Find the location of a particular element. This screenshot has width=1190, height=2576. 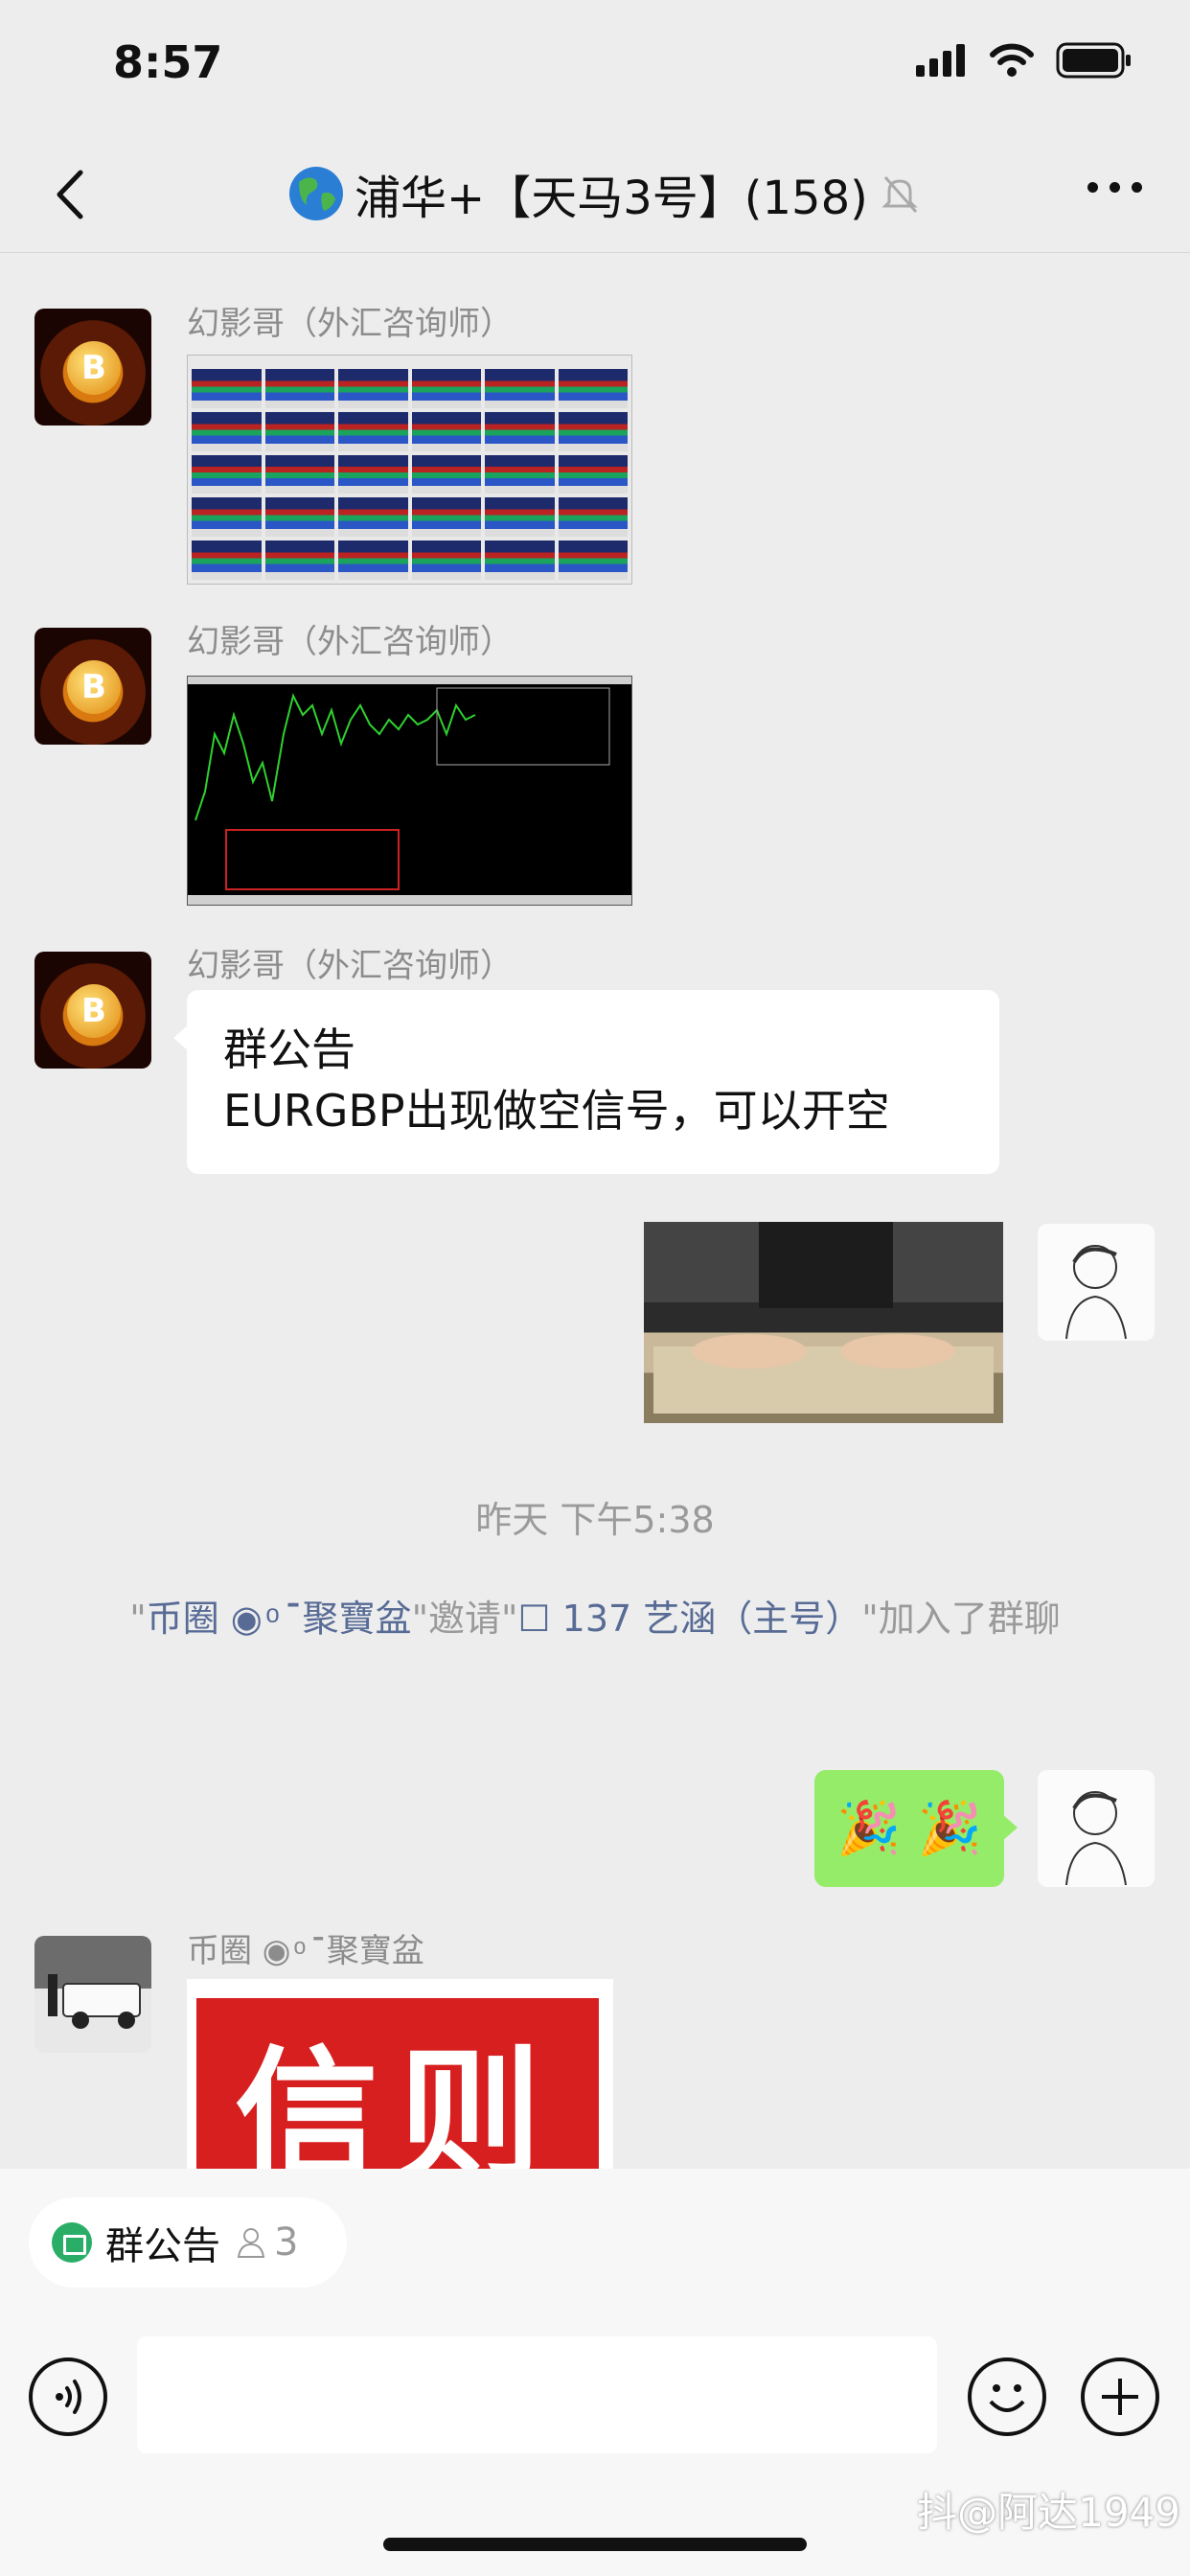

image-message-chart is located at coordinates (410, 791).